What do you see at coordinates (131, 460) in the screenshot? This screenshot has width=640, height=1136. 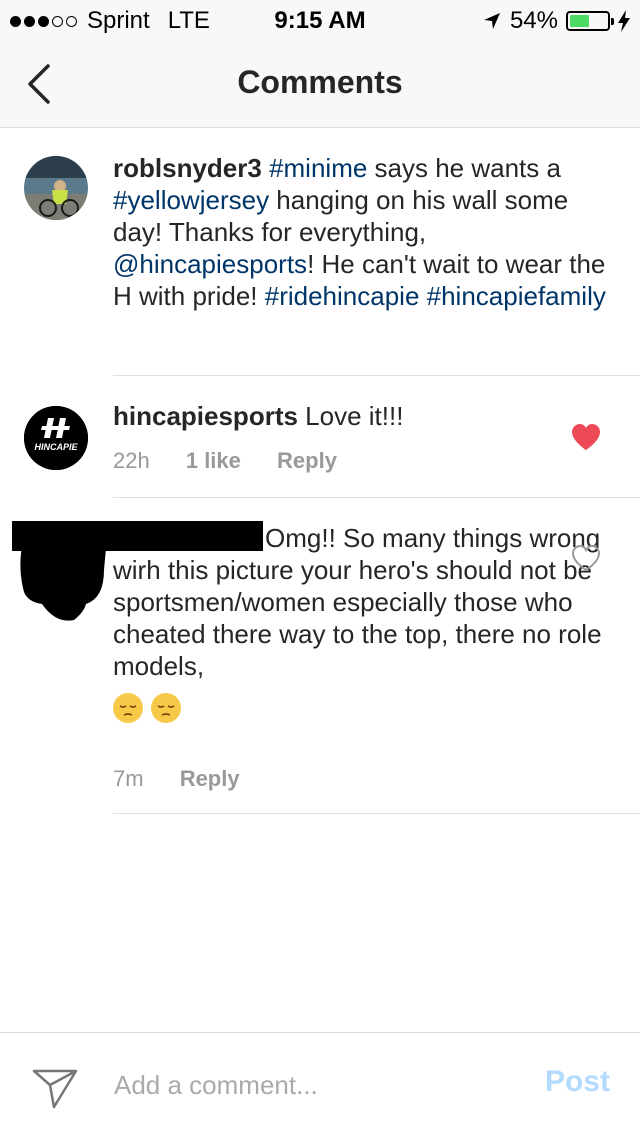 I see `comment-time: 22h` at bounding box center [131, 460].